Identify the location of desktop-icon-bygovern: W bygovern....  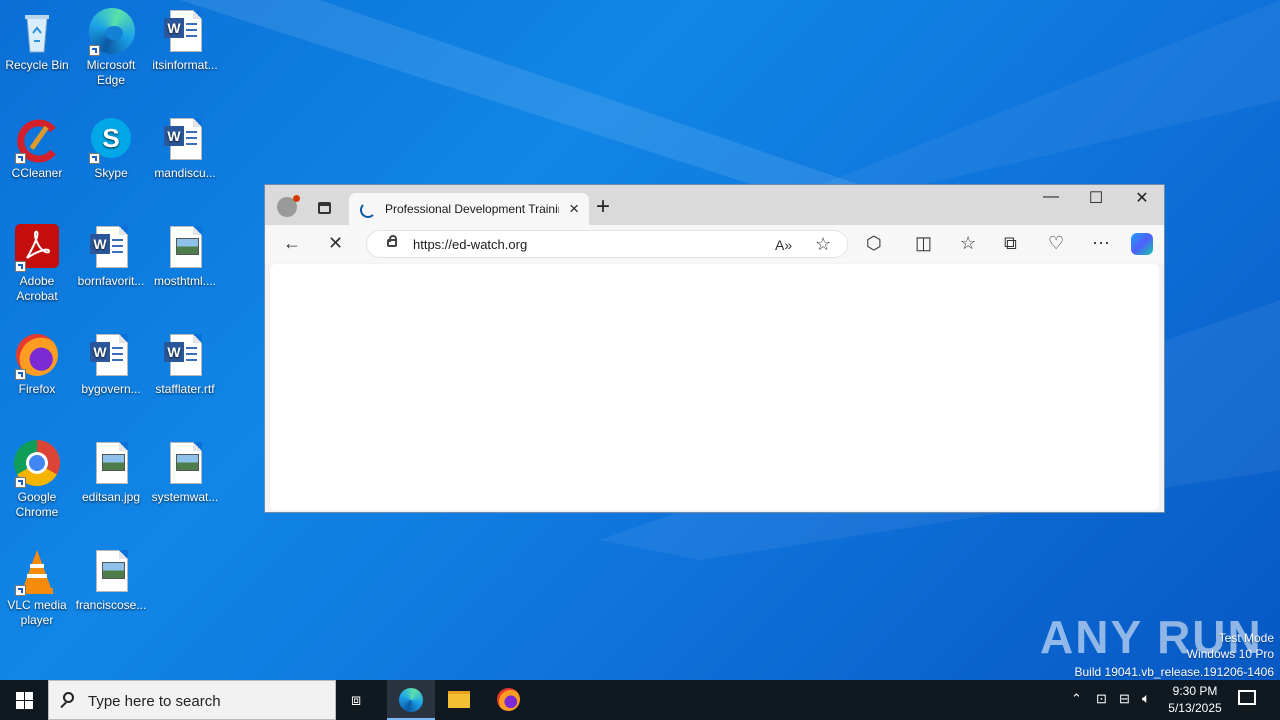
(111, 364).